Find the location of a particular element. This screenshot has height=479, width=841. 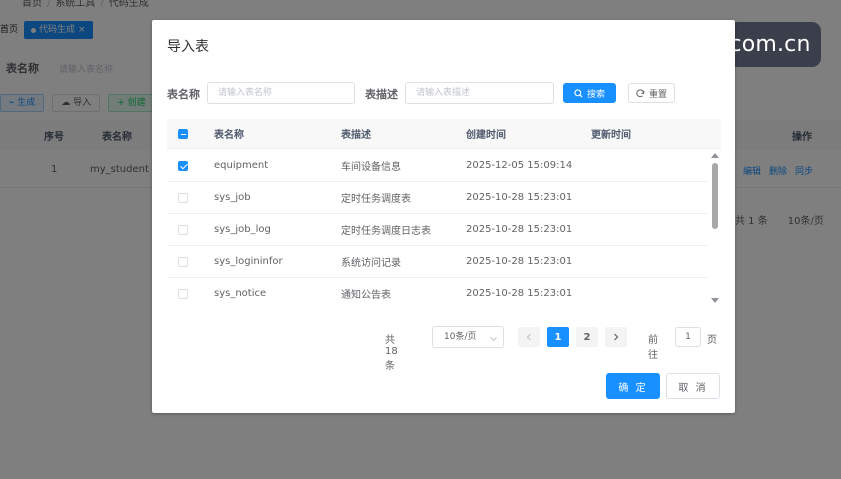

table-scrollbar is located at coordinates (715, 229).